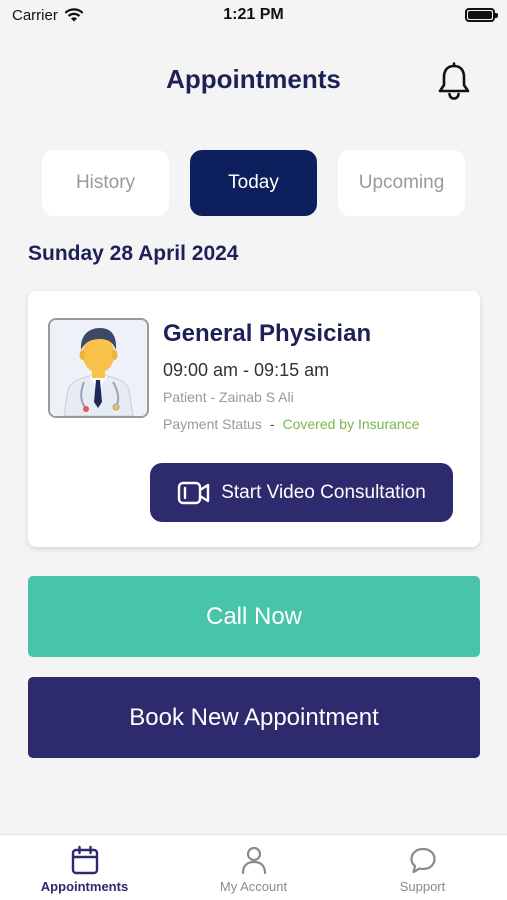  Describe the element at coordinates (35, 15) in the screenshot. I see `carrier-label: Carrier` at that location.